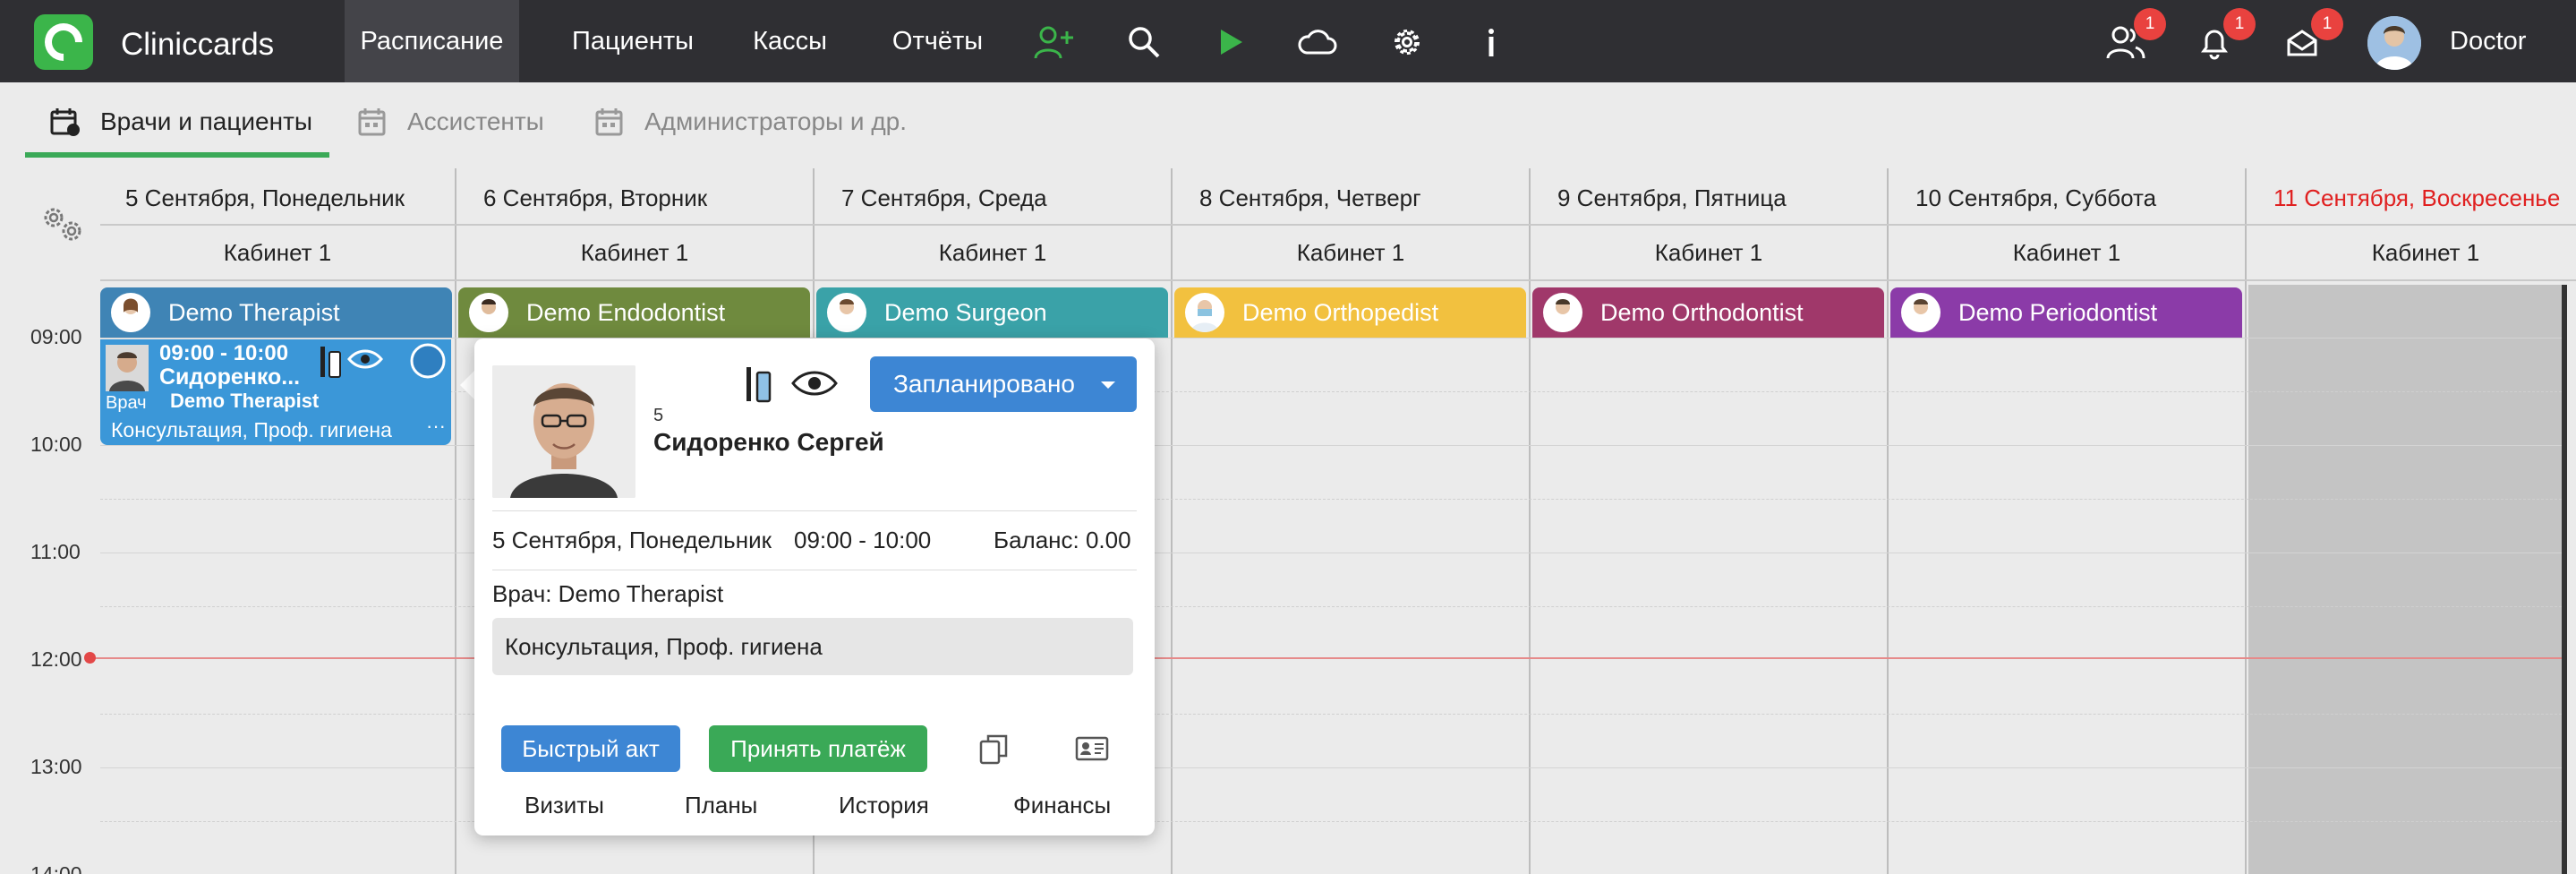 Image resolution: width=2576 pixels, height=874 pixels. Describe the element at coordinates (1407, 42) in the screenshot. I see `gear-icon` at that location.